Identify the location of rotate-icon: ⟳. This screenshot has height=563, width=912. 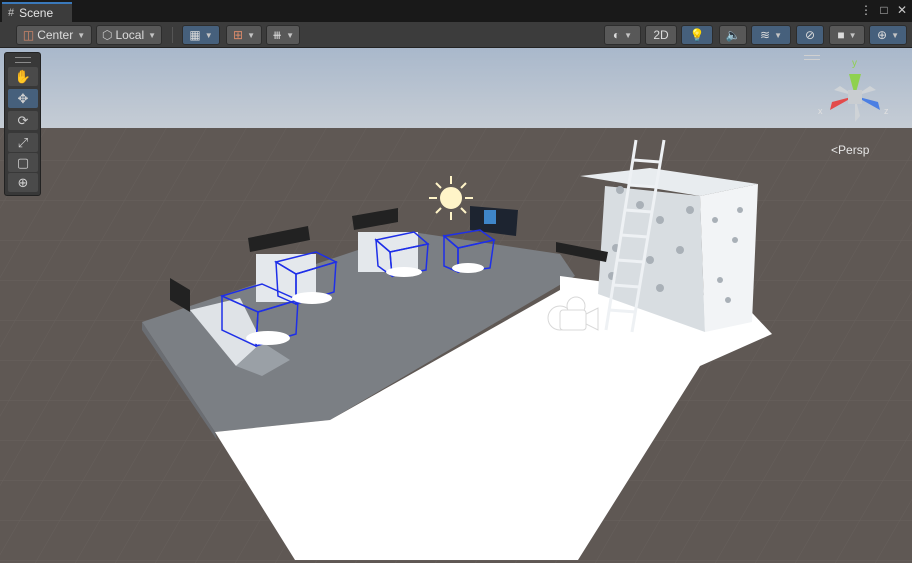
(23, 120).